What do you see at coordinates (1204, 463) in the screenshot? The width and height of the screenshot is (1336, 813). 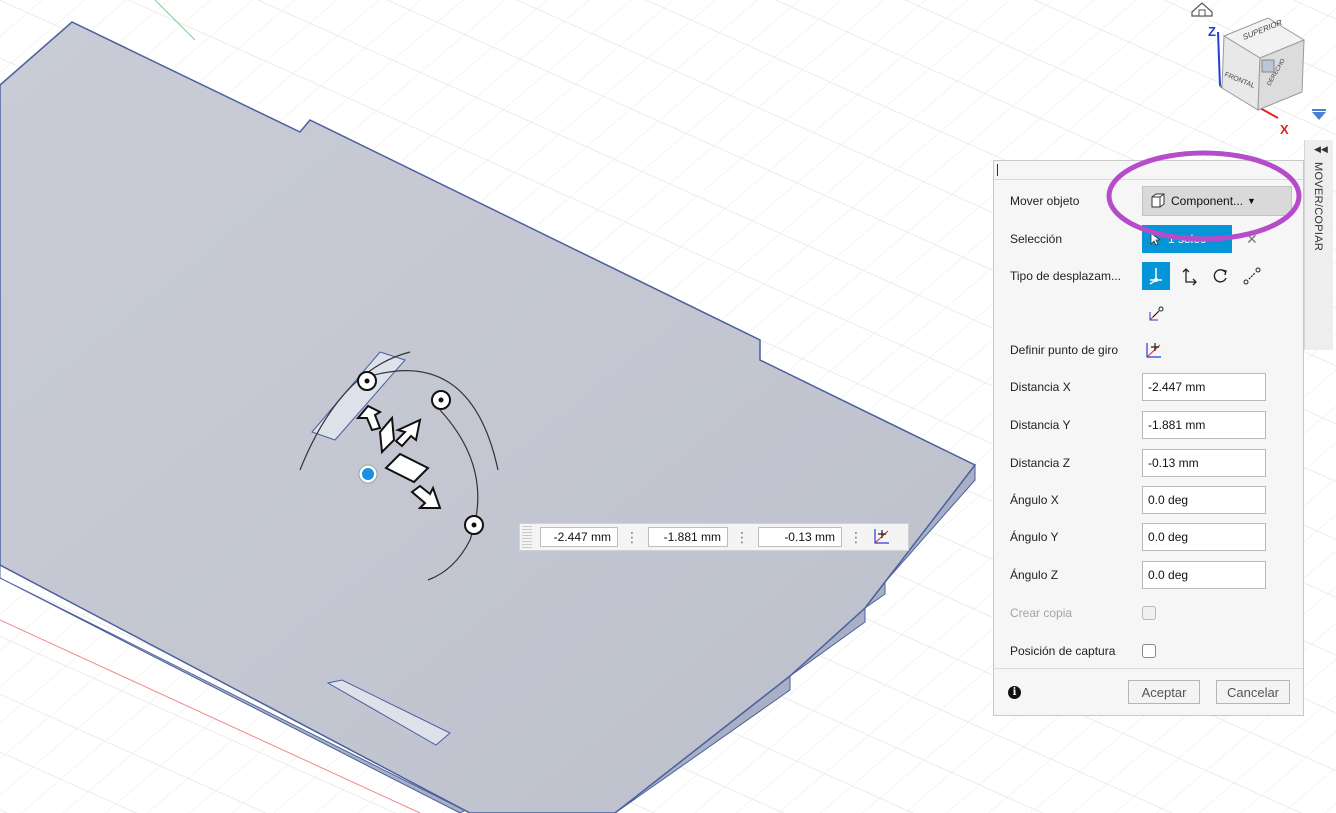 I see `distance-z-input: -0.13 mm` at bounding box center [1204, 463].